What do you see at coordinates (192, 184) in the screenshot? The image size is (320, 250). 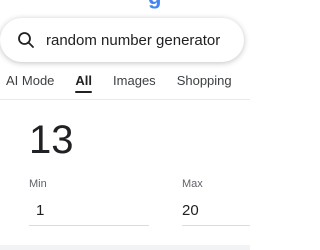 I see `max-label: Max` at bounding box center [192, 184].